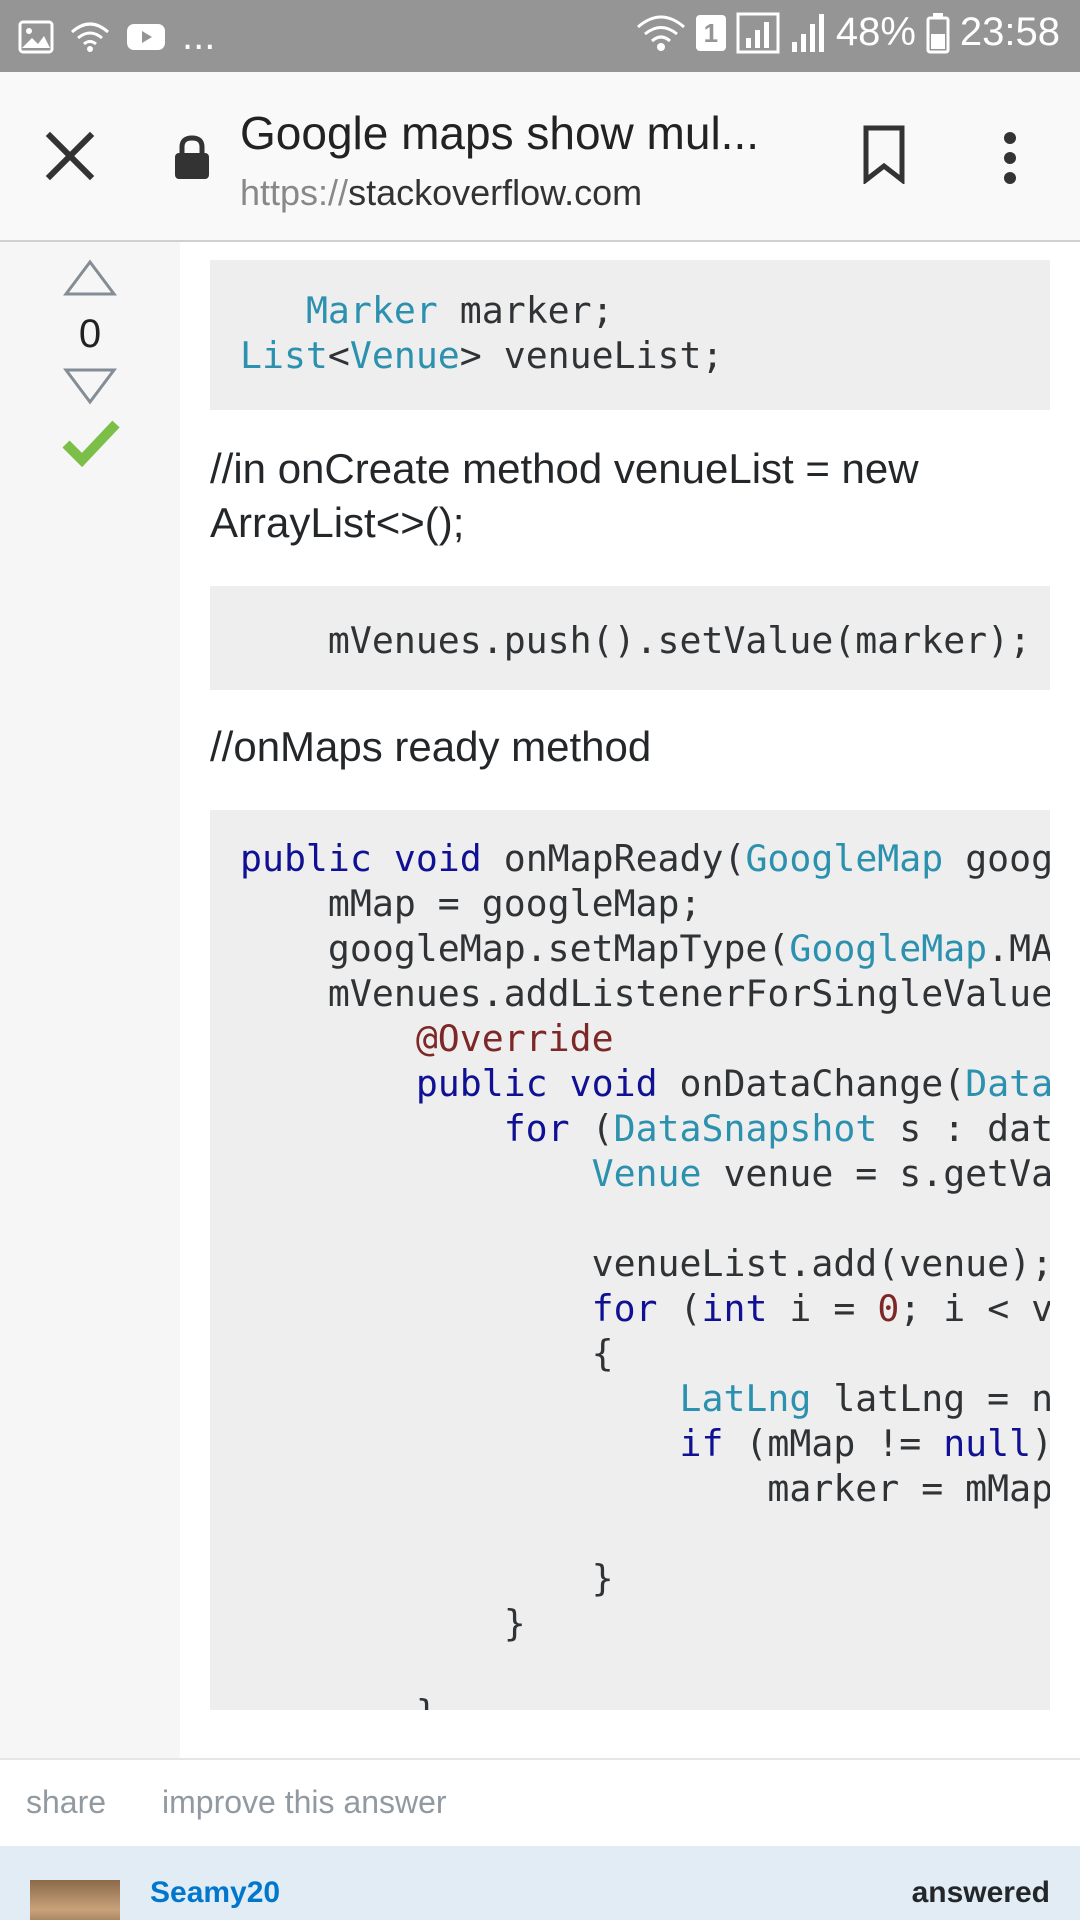 This screenshot has height=1920, width=1080. What do you see at coordinates (884, 154) in the screenshot?
I see `bookmark-icon` at bounding box center [884, 154].